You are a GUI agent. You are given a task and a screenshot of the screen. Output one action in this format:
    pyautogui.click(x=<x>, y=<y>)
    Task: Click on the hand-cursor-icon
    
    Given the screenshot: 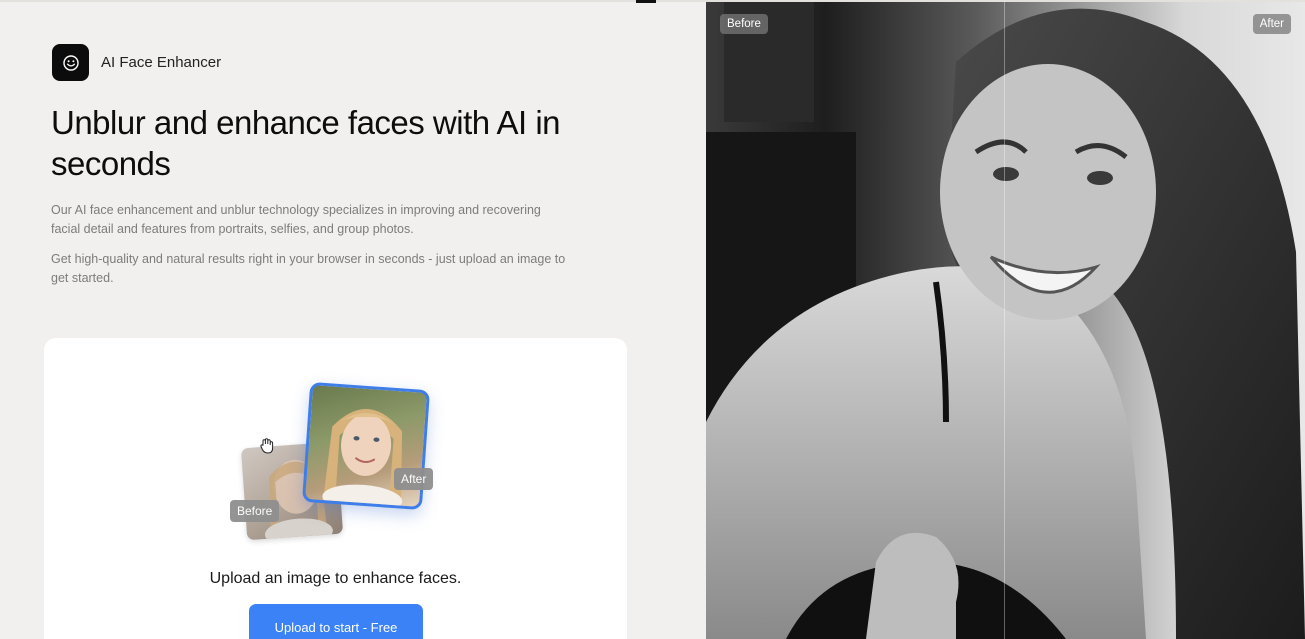 What is the action you would take?
    pyautogui.click(x=267, y=448)
    